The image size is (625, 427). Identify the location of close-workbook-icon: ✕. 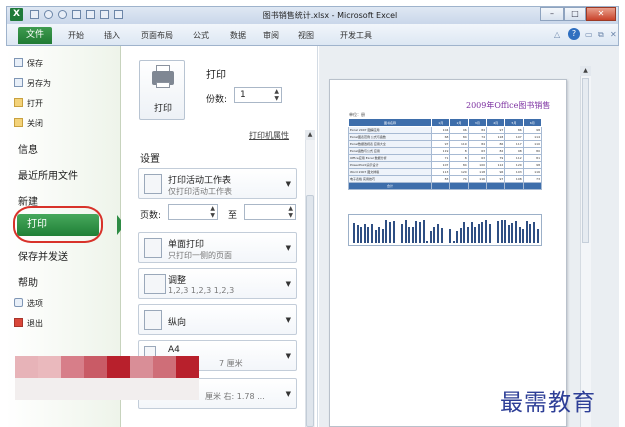
(613, 34).